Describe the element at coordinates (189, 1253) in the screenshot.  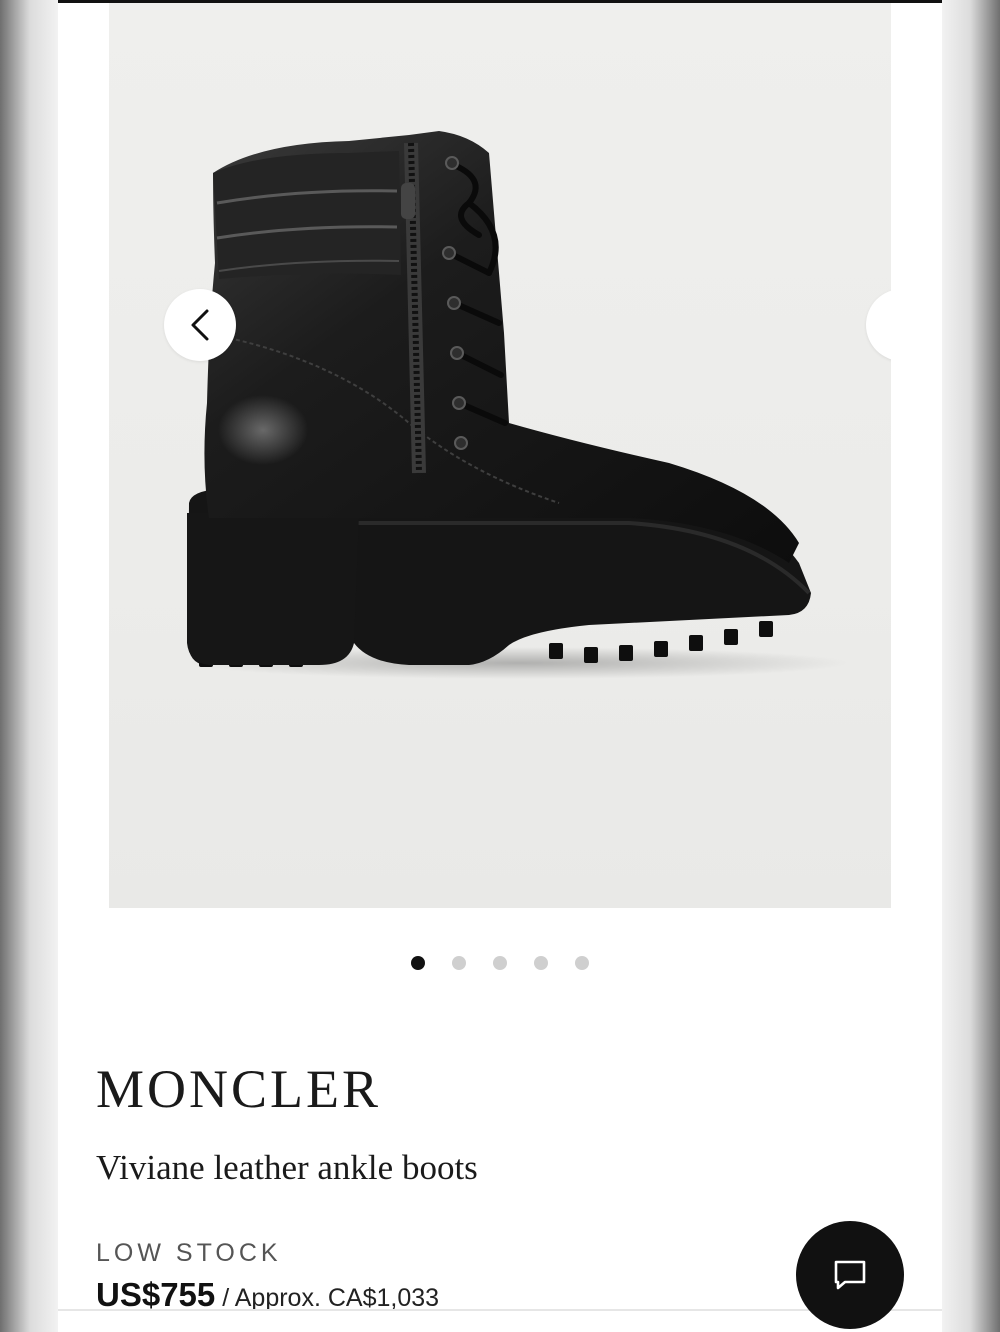
I see `stock-status: LOW STOCK` at that location.